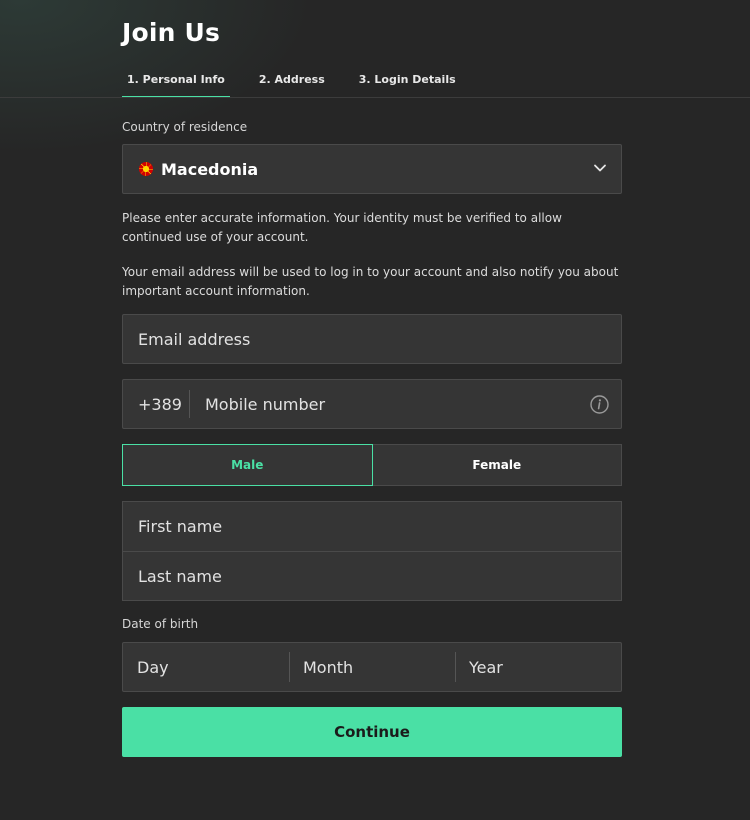  What do you see at coordinates (210, 169) in the screenshot?
I see `country-value: Macedonia` at bounding box center [210, 169].